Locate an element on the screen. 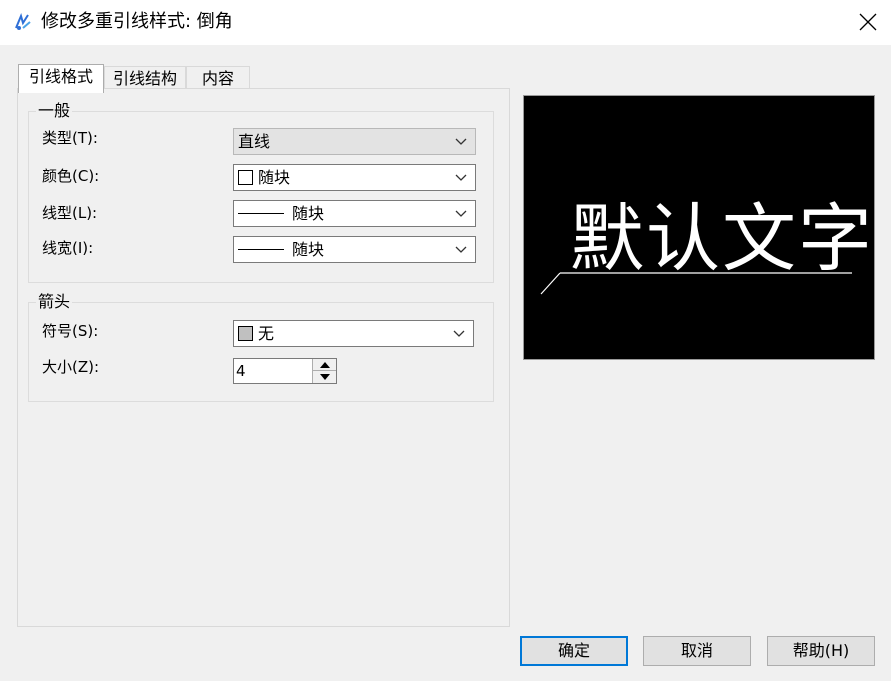  lineweight-select: 随块 is located at coordinates (354, 249).